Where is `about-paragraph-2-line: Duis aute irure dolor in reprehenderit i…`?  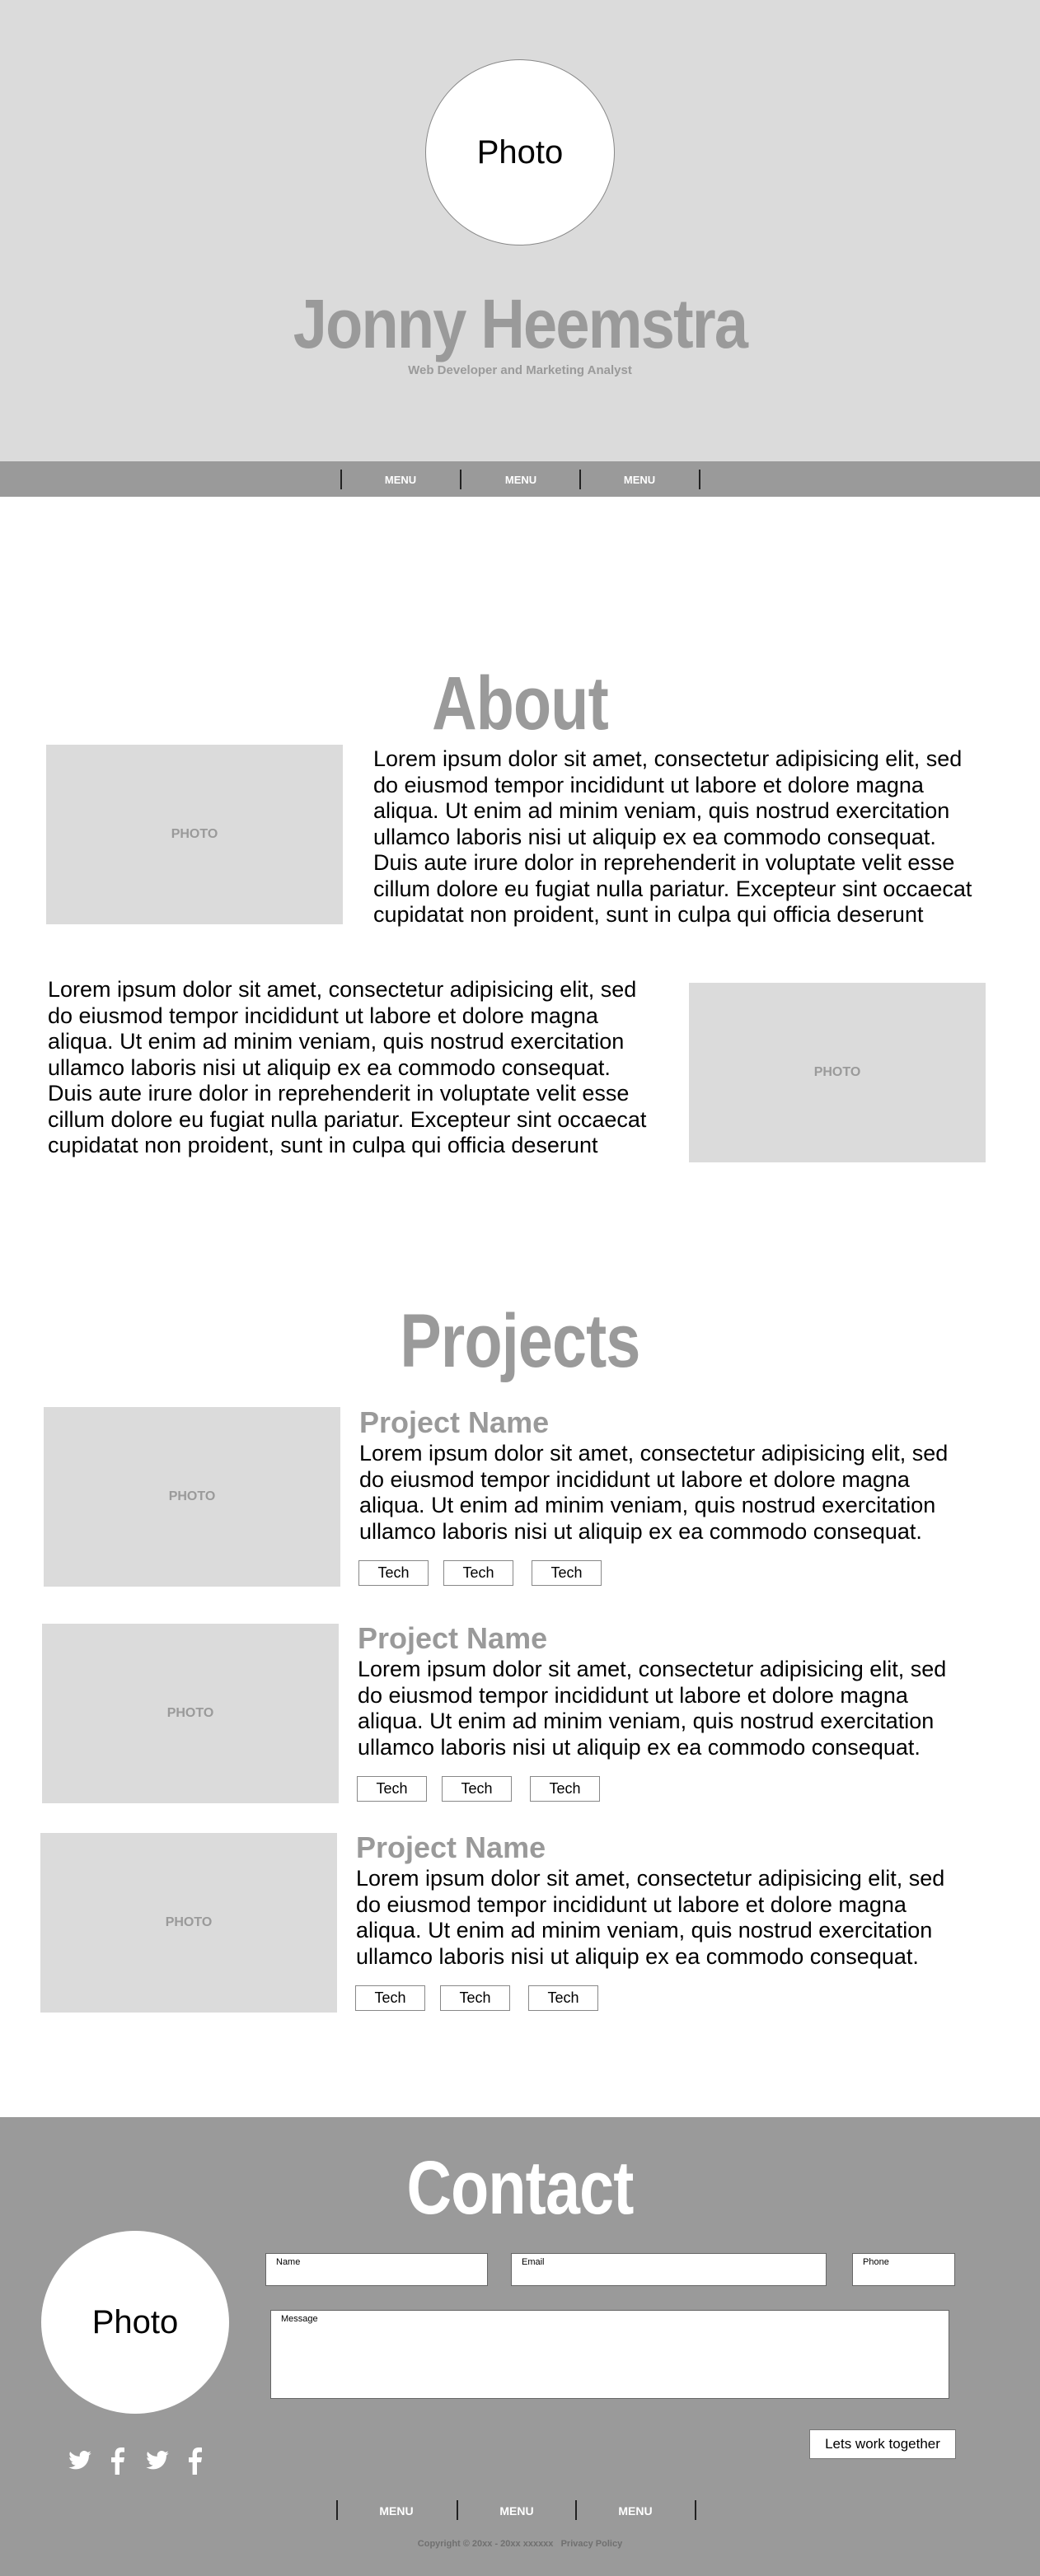 about-paragraph-2-line: Duis aute irure dolor in reprehenderit i… is located at coordinates (339, 1093).